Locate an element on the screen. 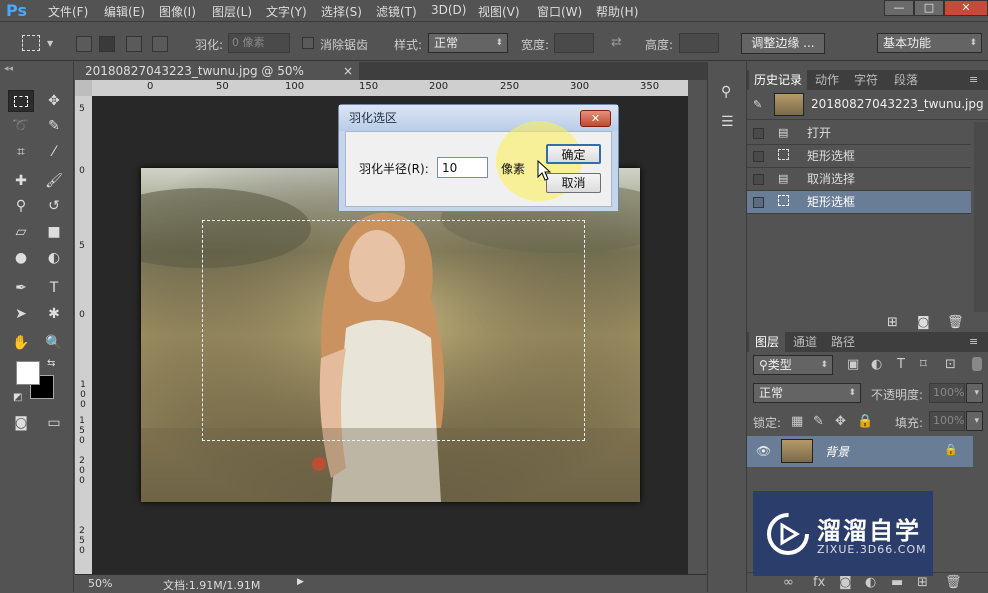 Image resolution: width=988 pixels, height=593 pixels. dodge-tool-icon: ◐ is located at coordinates (54, 258).